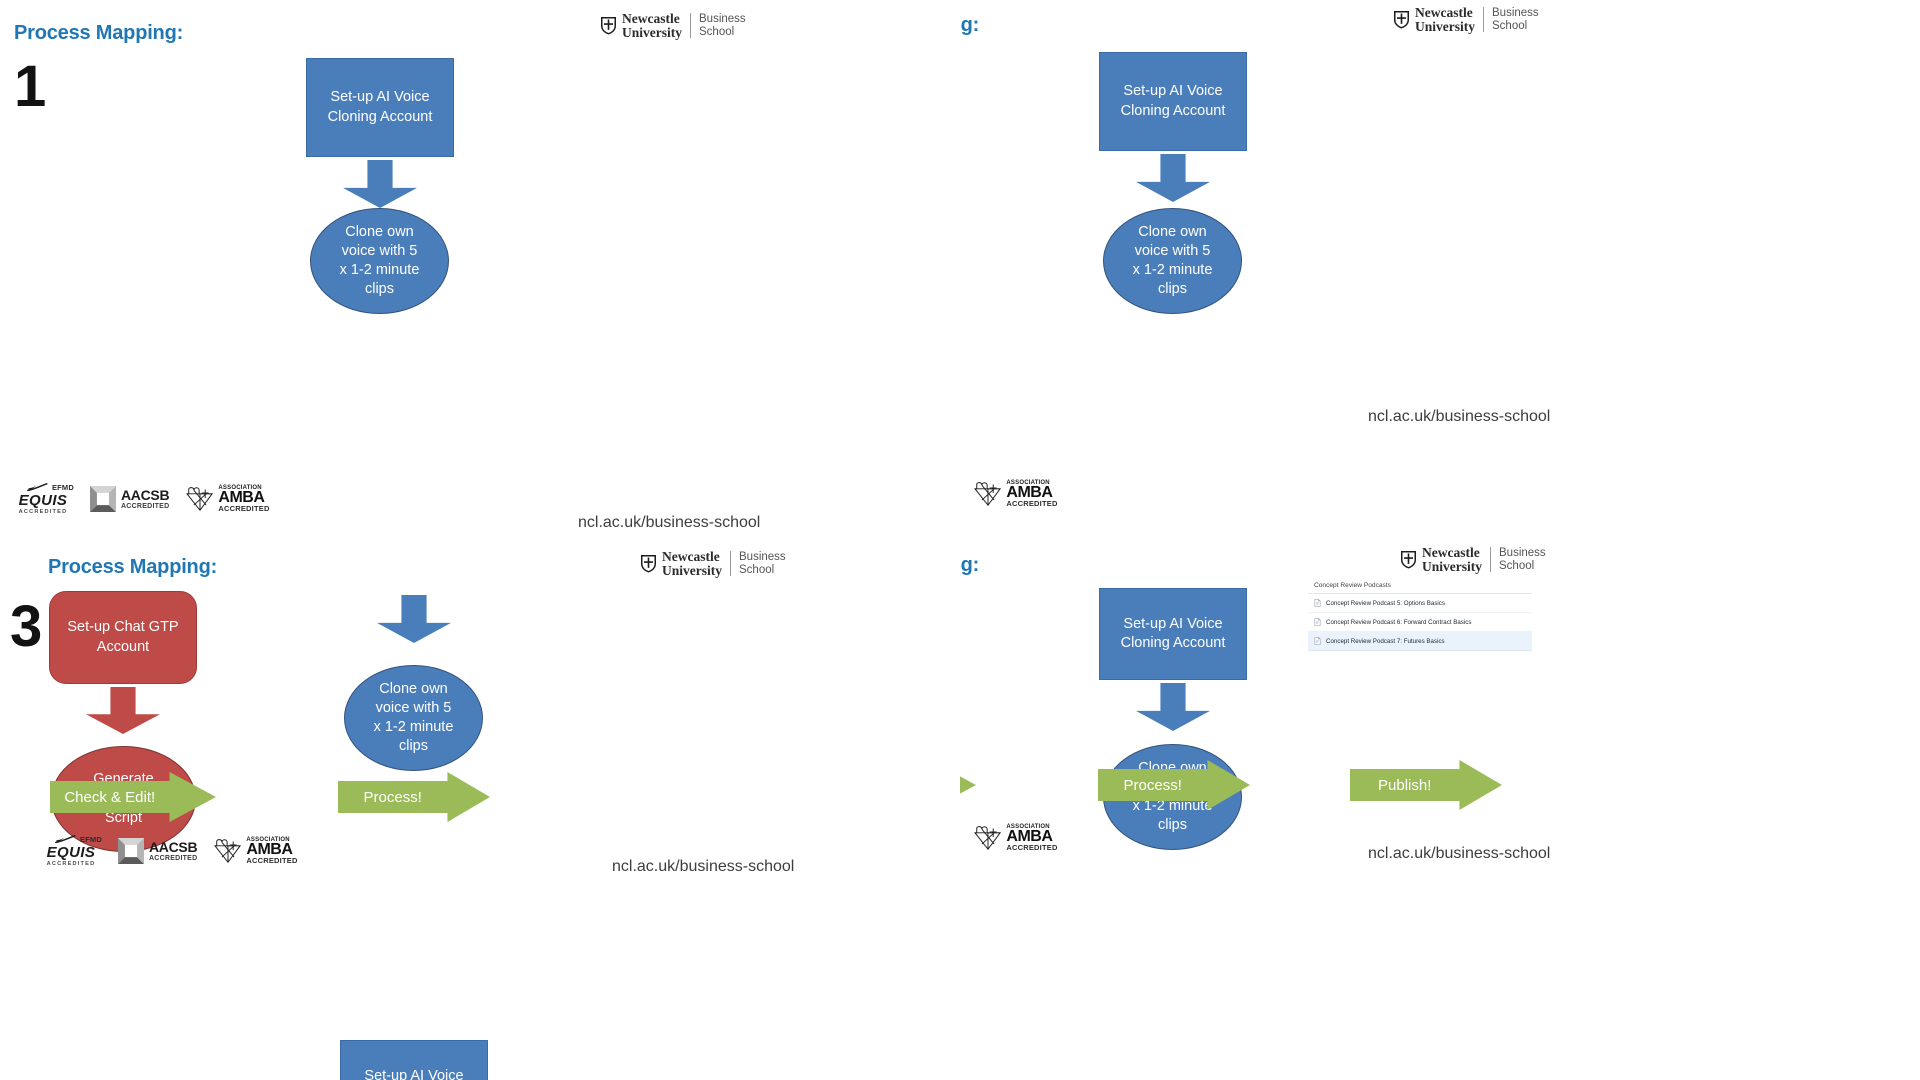  Describe the element at coordinates (1405, 785) in the screenshot. I see `chevron-publish-label: Publish!` at that location.